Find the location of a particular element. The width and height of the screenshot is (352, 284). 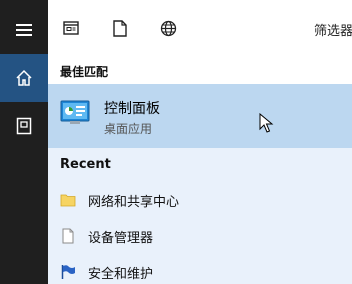

flag-icon is located at coordinates (68, 272).